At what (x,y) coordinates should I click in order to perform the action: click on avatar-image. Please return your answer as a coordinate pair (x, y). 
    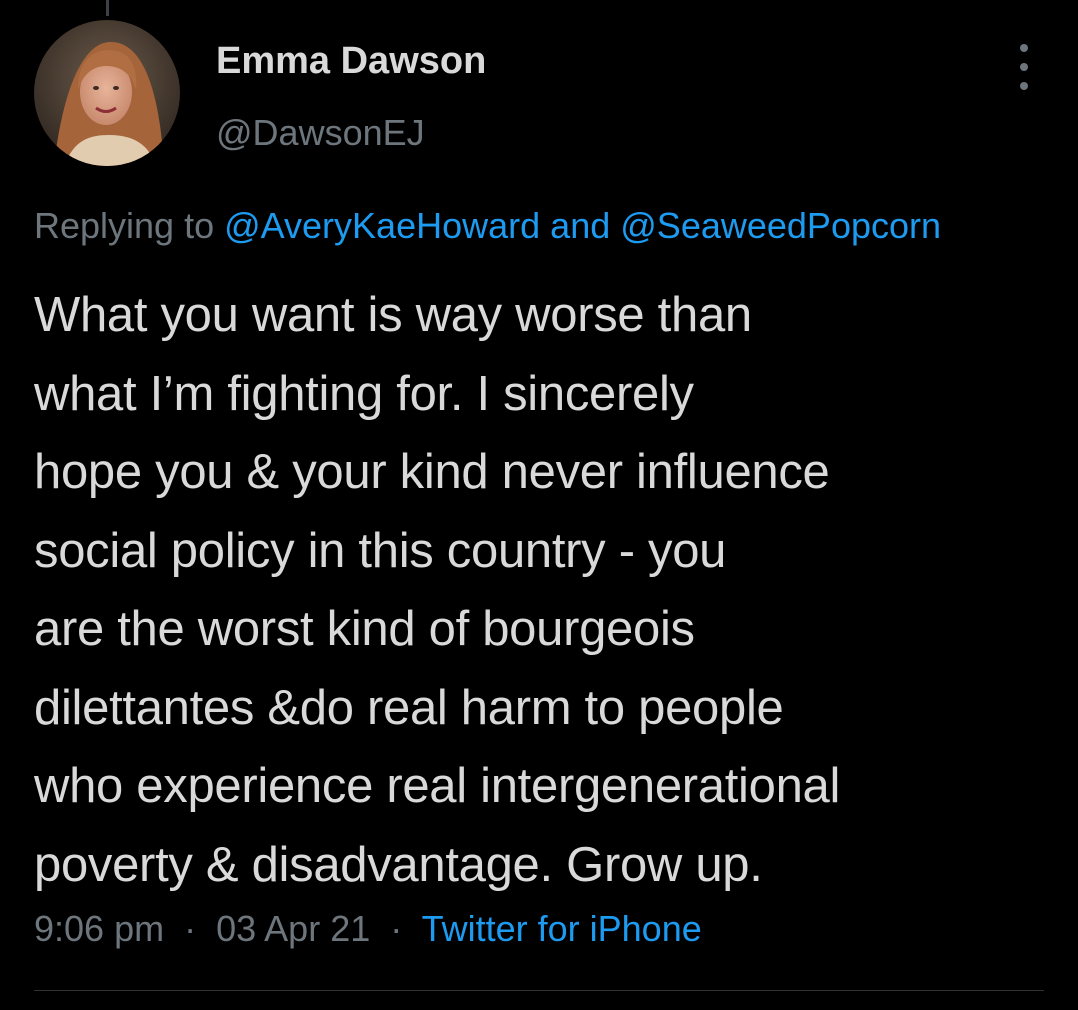
    Looking at the image, I should click on (107, 93).